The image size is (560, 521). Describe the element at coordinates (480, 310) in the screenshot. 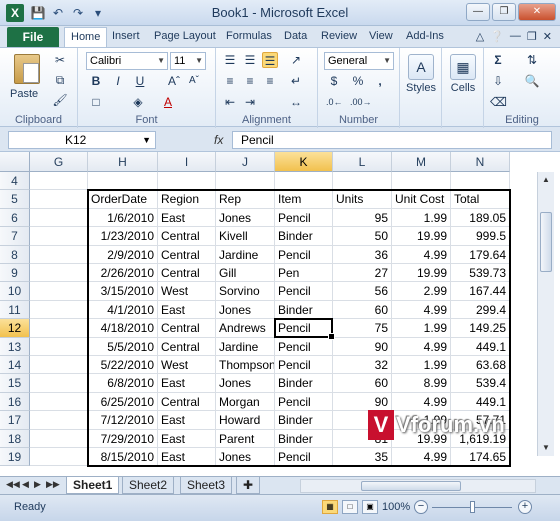

I see `table-cell: 299.4` at that location.